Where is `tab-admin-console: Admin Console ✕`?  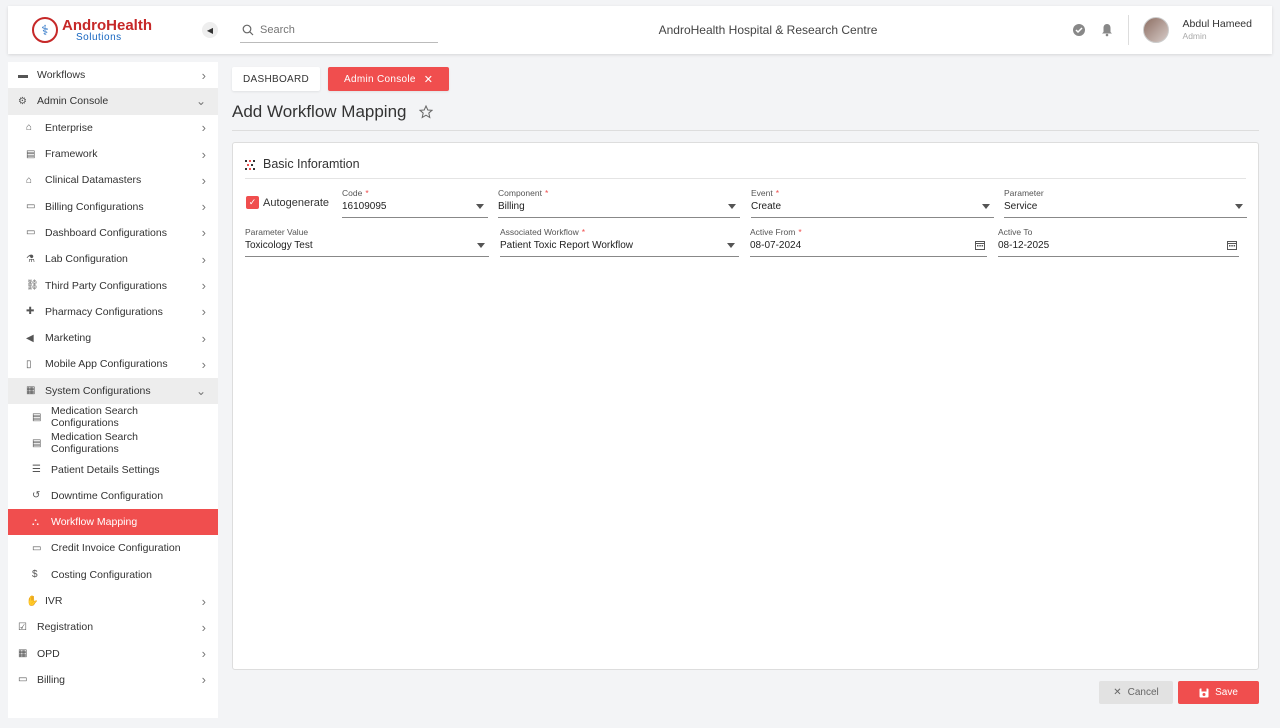 tab-admin-console: Admin Console ✕ is located at coordinates (389, 79).